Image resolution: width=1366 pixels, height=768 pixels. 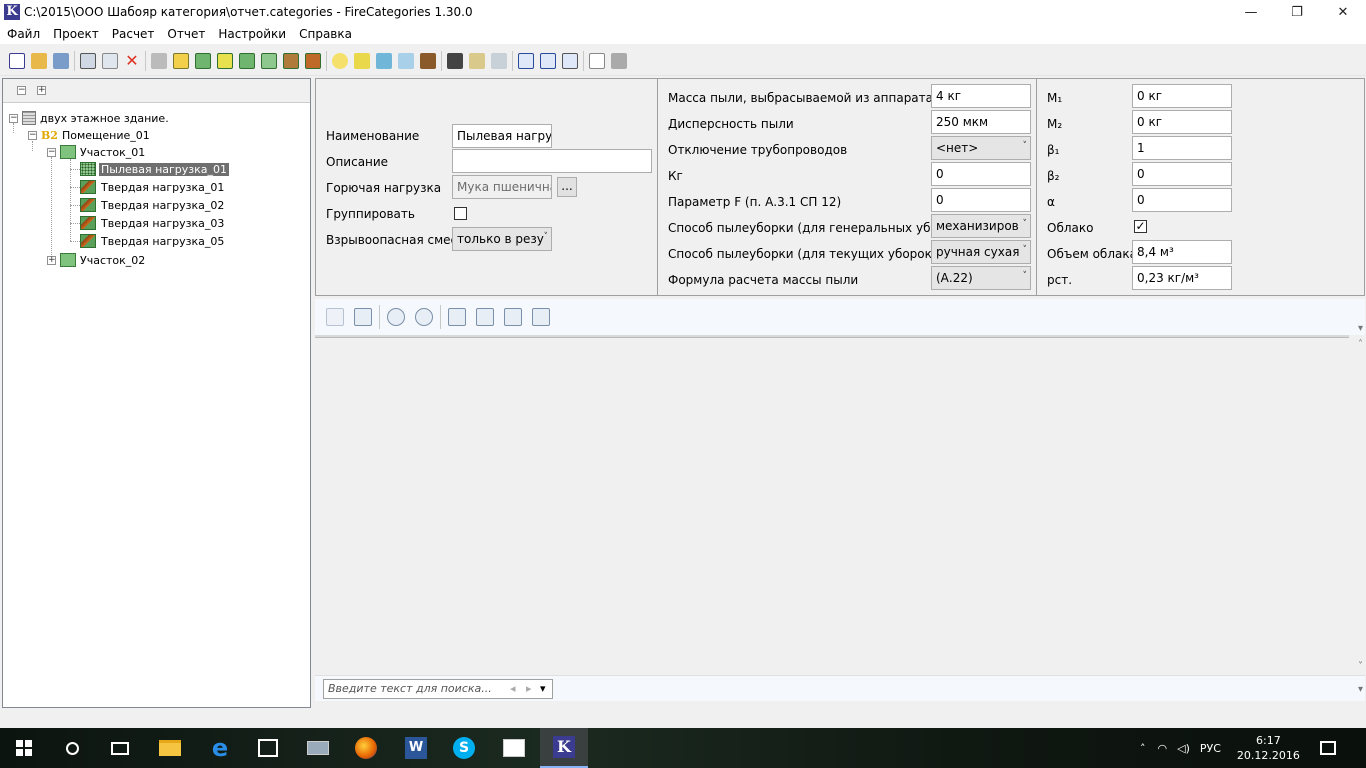 I want to click on new-project-icon, so click(x=17, y=60).